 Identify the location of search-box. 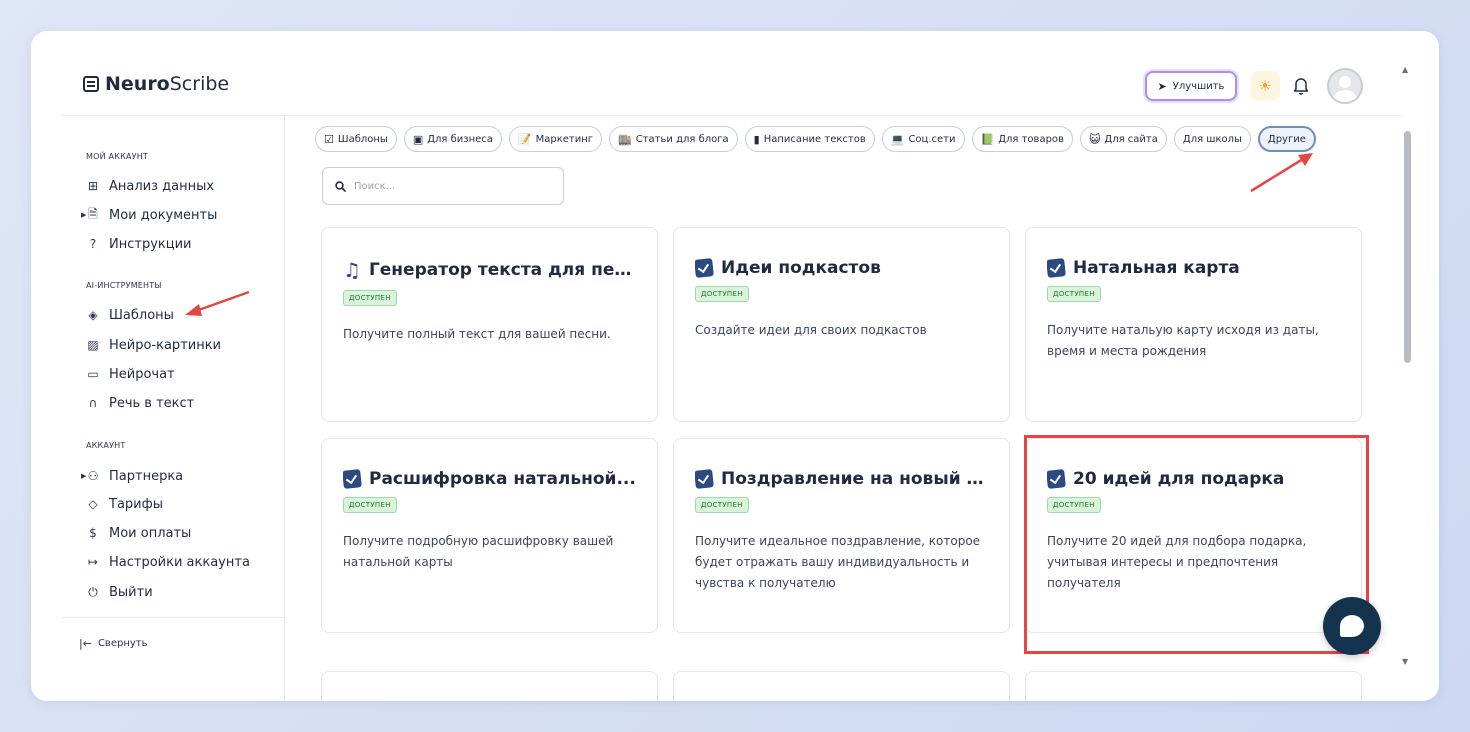
(443, 186).